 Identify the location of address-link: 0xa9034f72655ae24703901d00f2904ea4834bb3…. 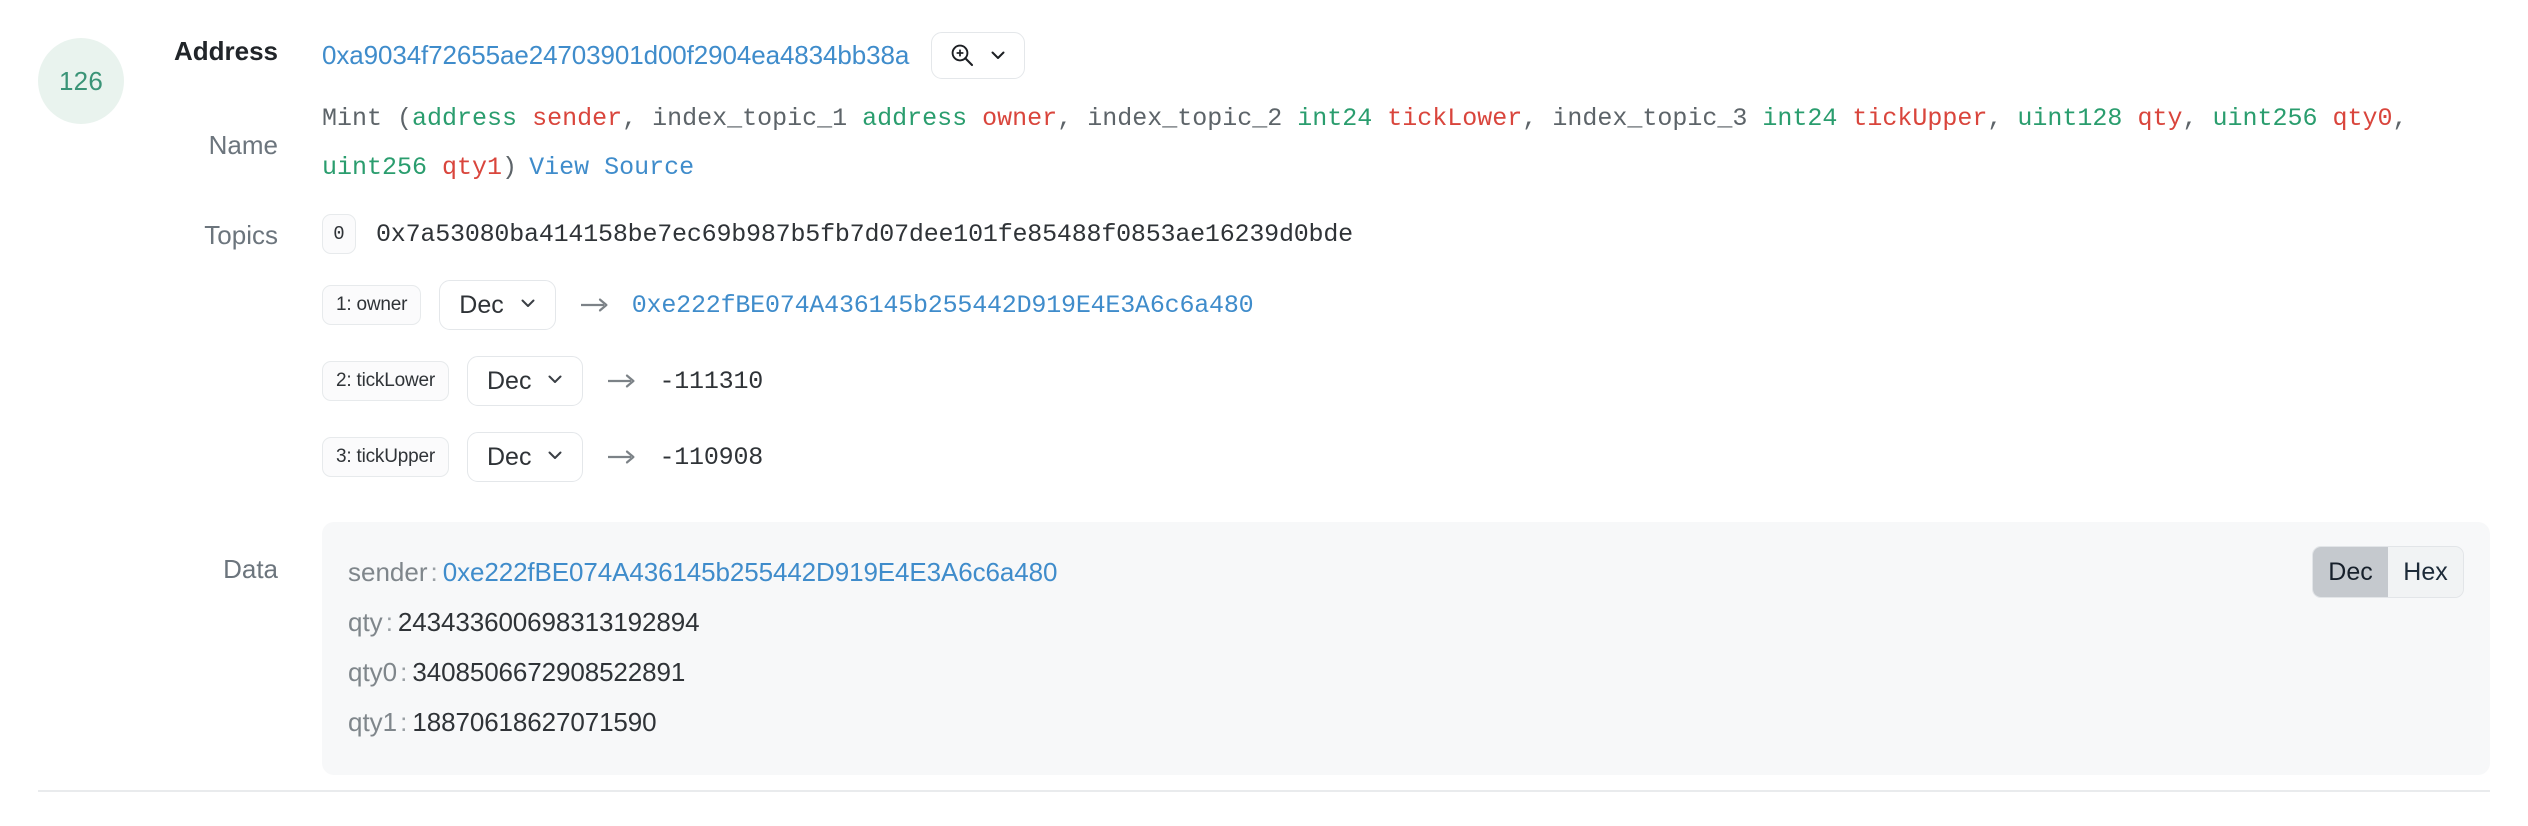
(615, 55).